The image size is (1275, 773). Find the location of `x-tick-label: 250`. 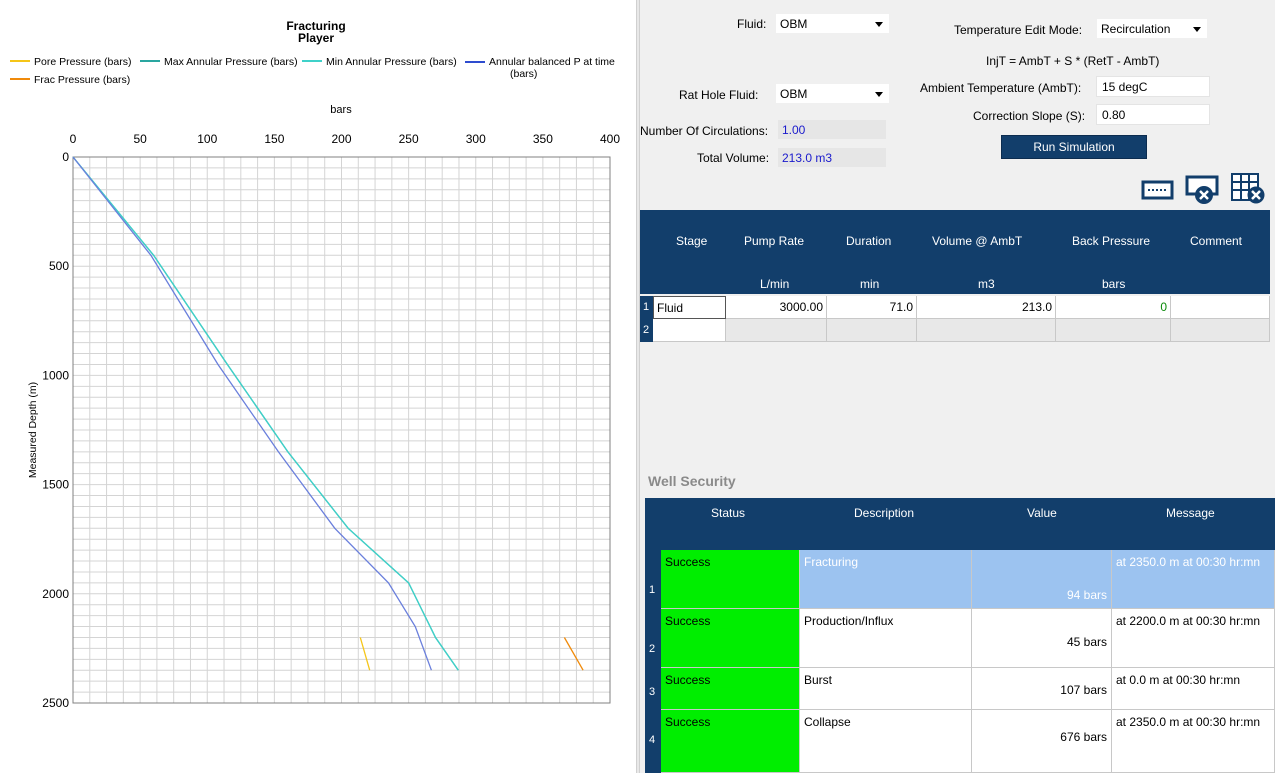

x-tick-label: 250 is located at coordinates (409, 139).